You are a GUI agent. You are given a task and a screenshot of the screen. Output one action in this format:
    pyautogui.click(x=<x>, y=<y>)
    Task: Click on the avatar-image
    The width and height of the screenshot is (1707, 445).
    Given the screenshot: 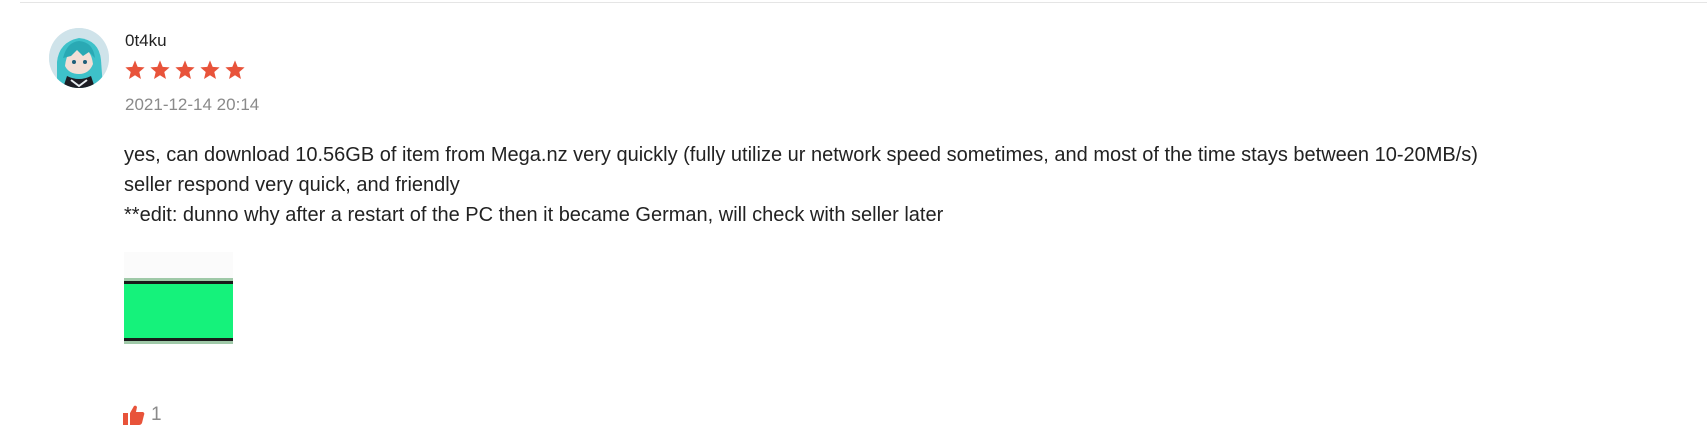 What is the action you would take?
    pyautogui.click(x=79, y=58)
    